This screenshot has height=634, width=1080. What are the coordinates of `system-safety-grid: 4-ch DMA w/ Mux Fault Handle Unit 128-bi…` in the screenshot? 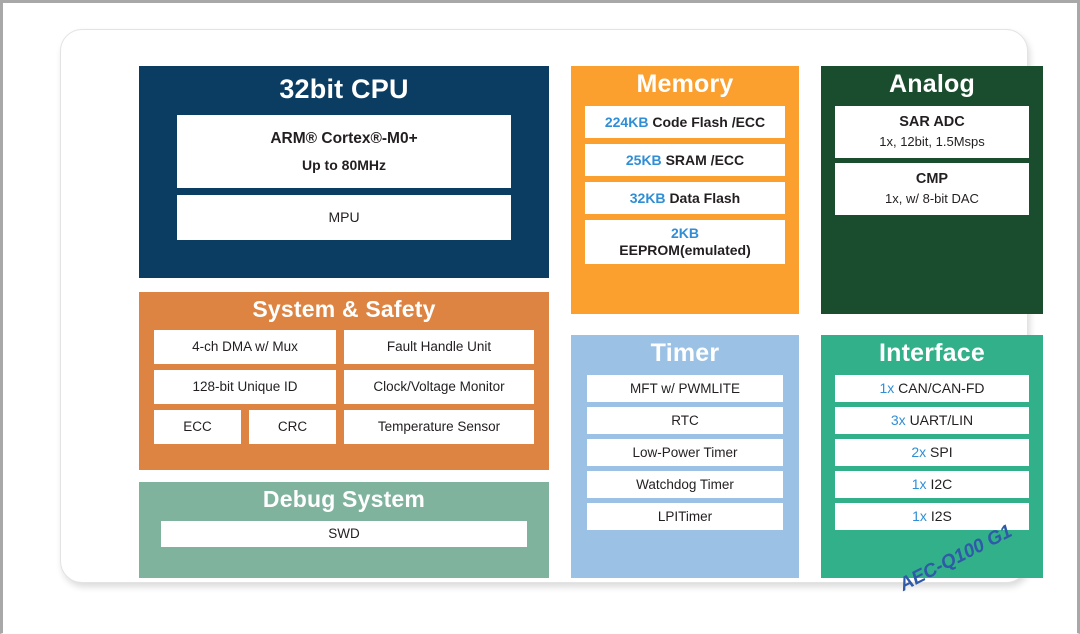 It's located at (344, 387).